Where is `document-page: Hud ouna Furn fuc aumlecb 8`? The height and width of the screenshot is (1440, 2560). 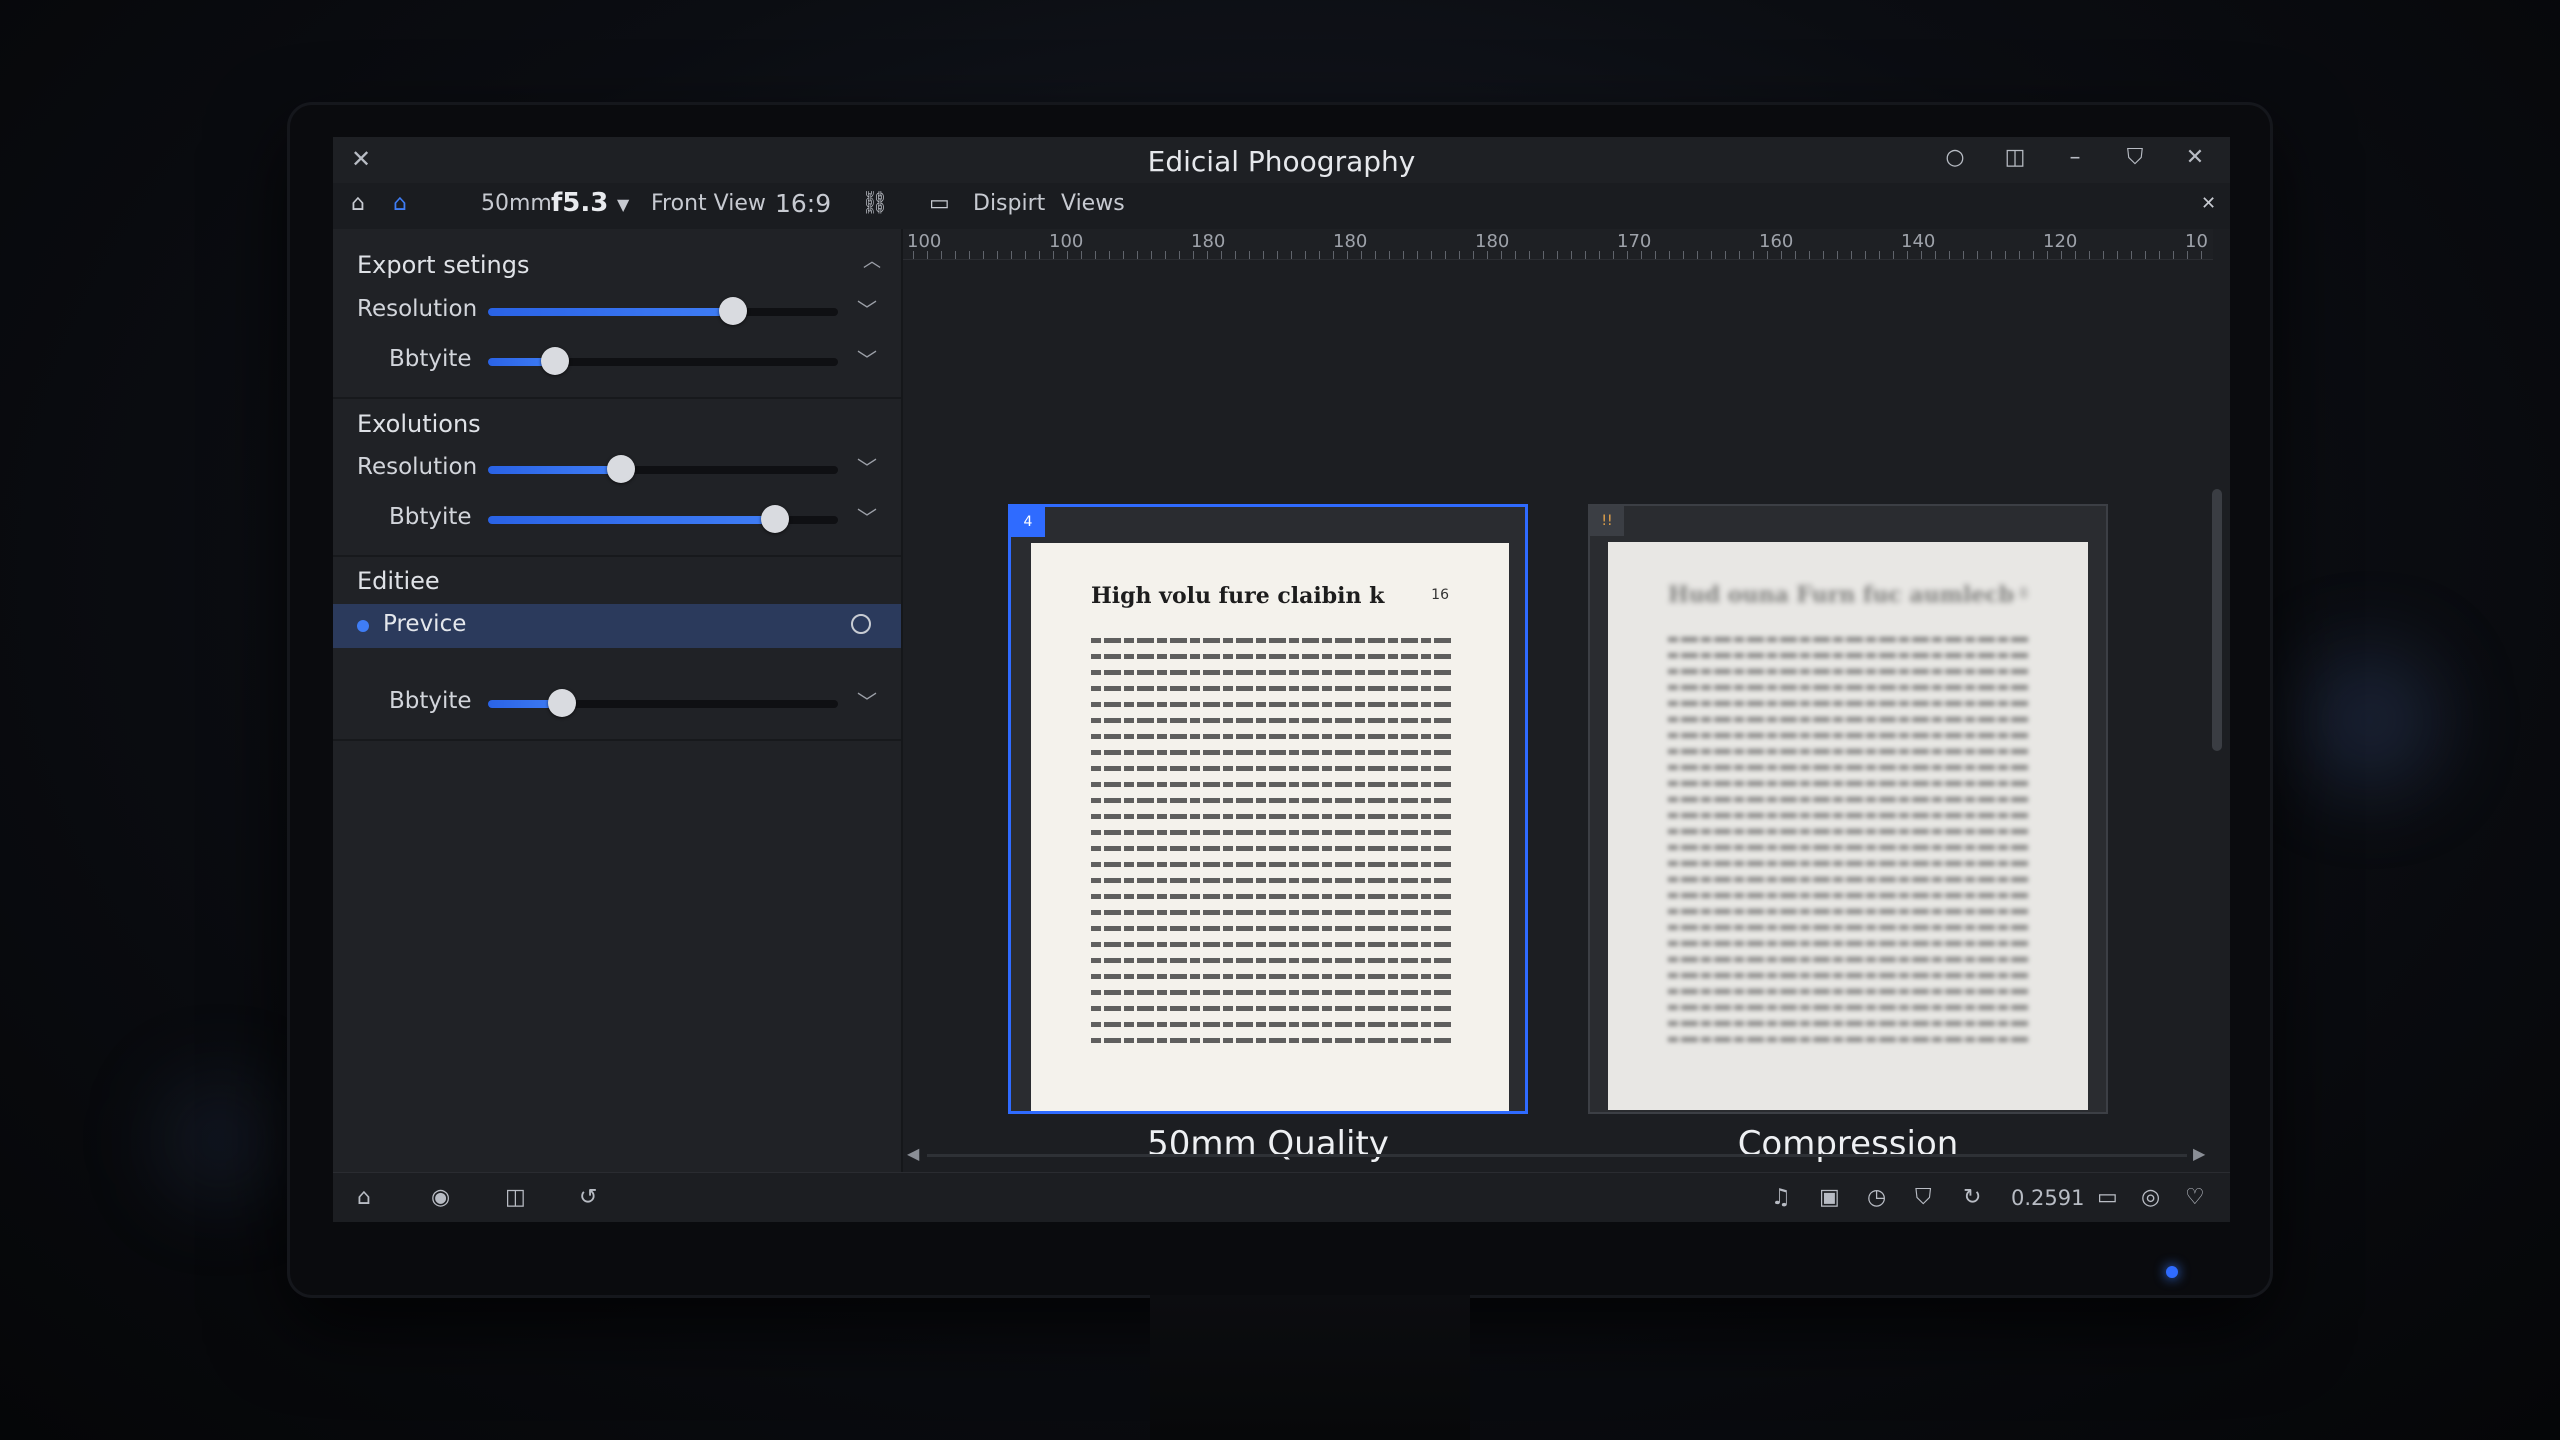 document-page: Hud ouna Furn fuc aumlecb 8 is located at coordinates (1848, 826).